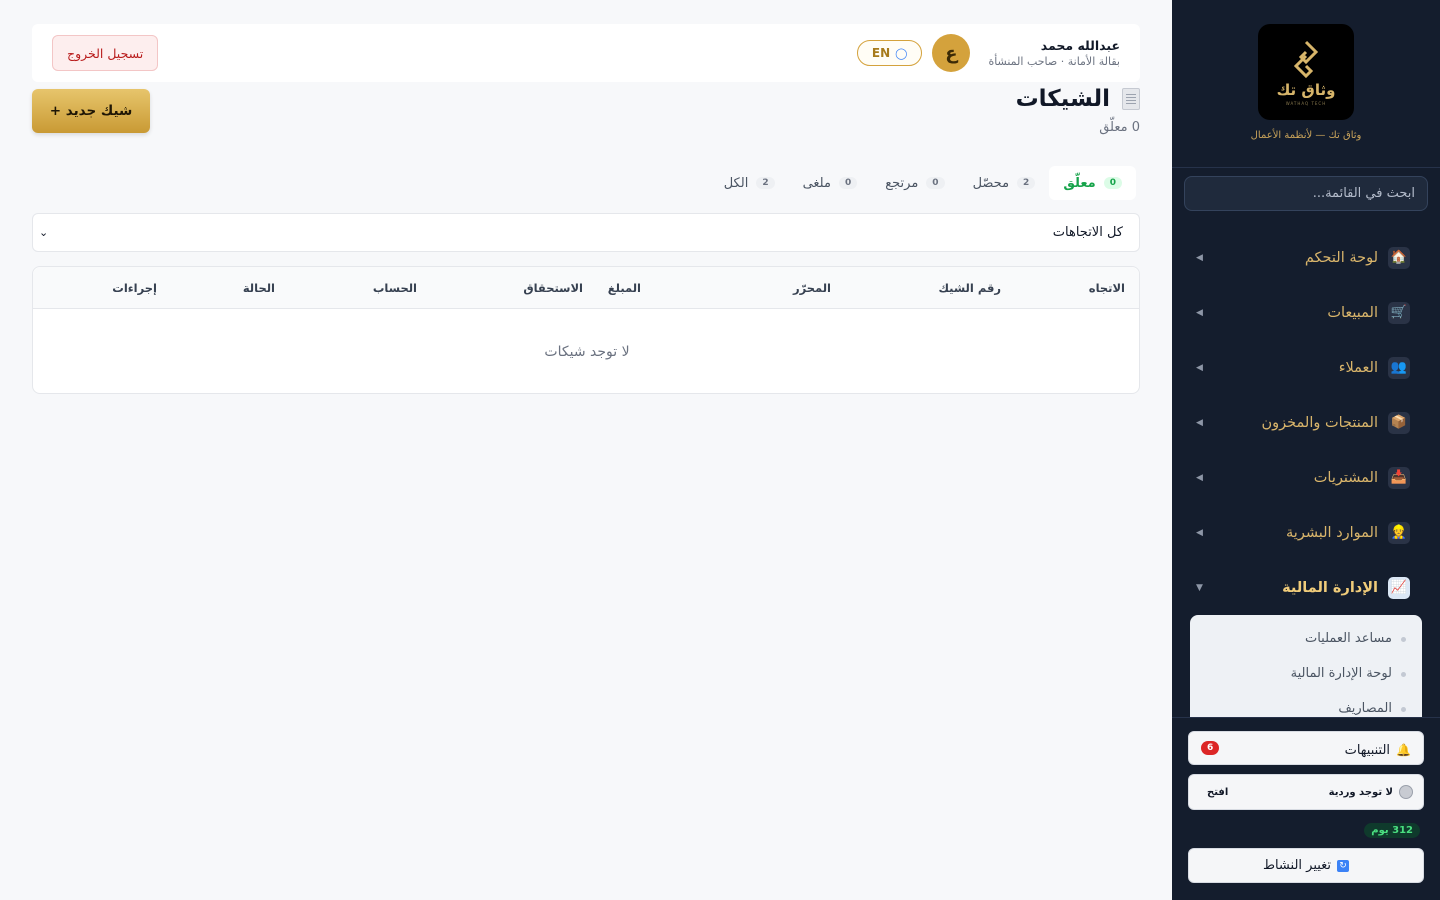 The image size is (1440, 900). Describe the element at coordinates (902, 183) in the screenshot. I see `tab-label: مرتجع` at that location.